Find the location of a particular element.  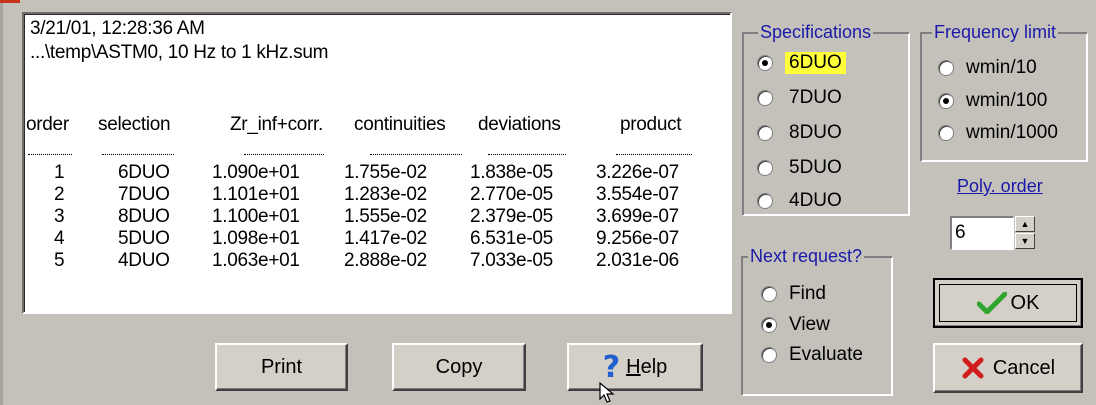

window-accent is located at coordinates (10, 1).